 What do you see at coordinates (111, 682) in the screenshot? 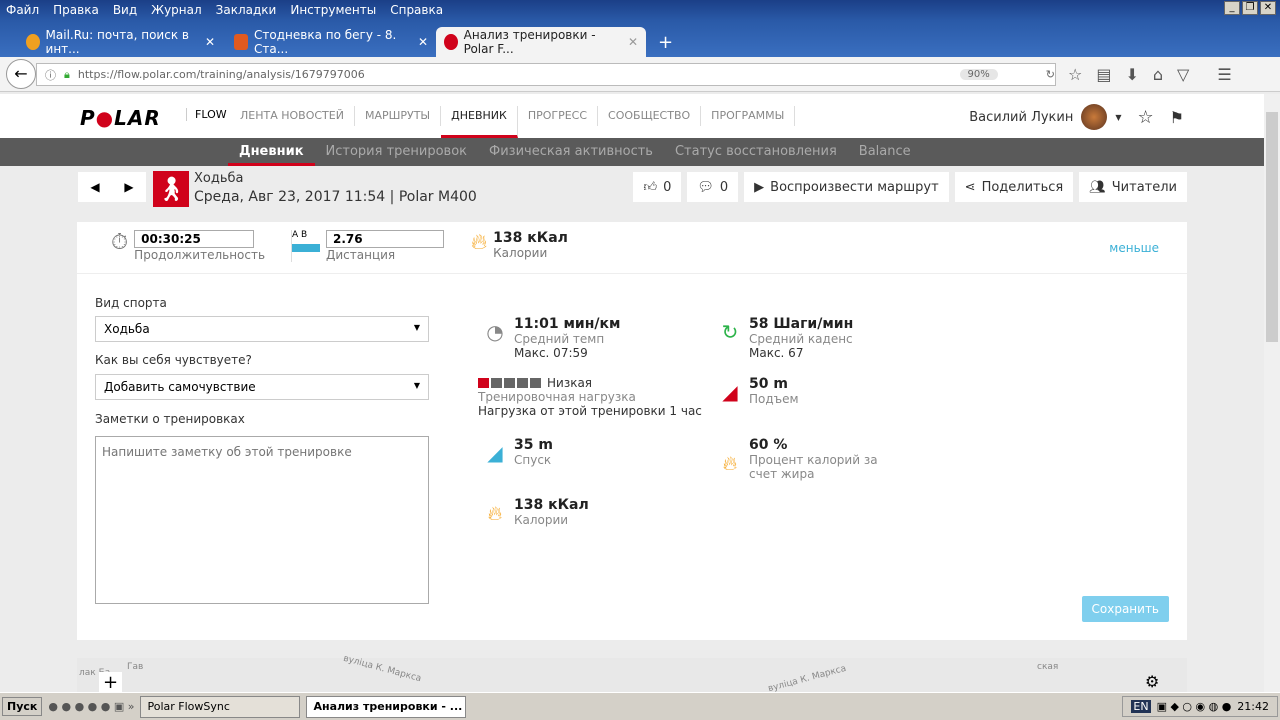
I see `zoom-in-button: +` at bounding box center [111, 682].